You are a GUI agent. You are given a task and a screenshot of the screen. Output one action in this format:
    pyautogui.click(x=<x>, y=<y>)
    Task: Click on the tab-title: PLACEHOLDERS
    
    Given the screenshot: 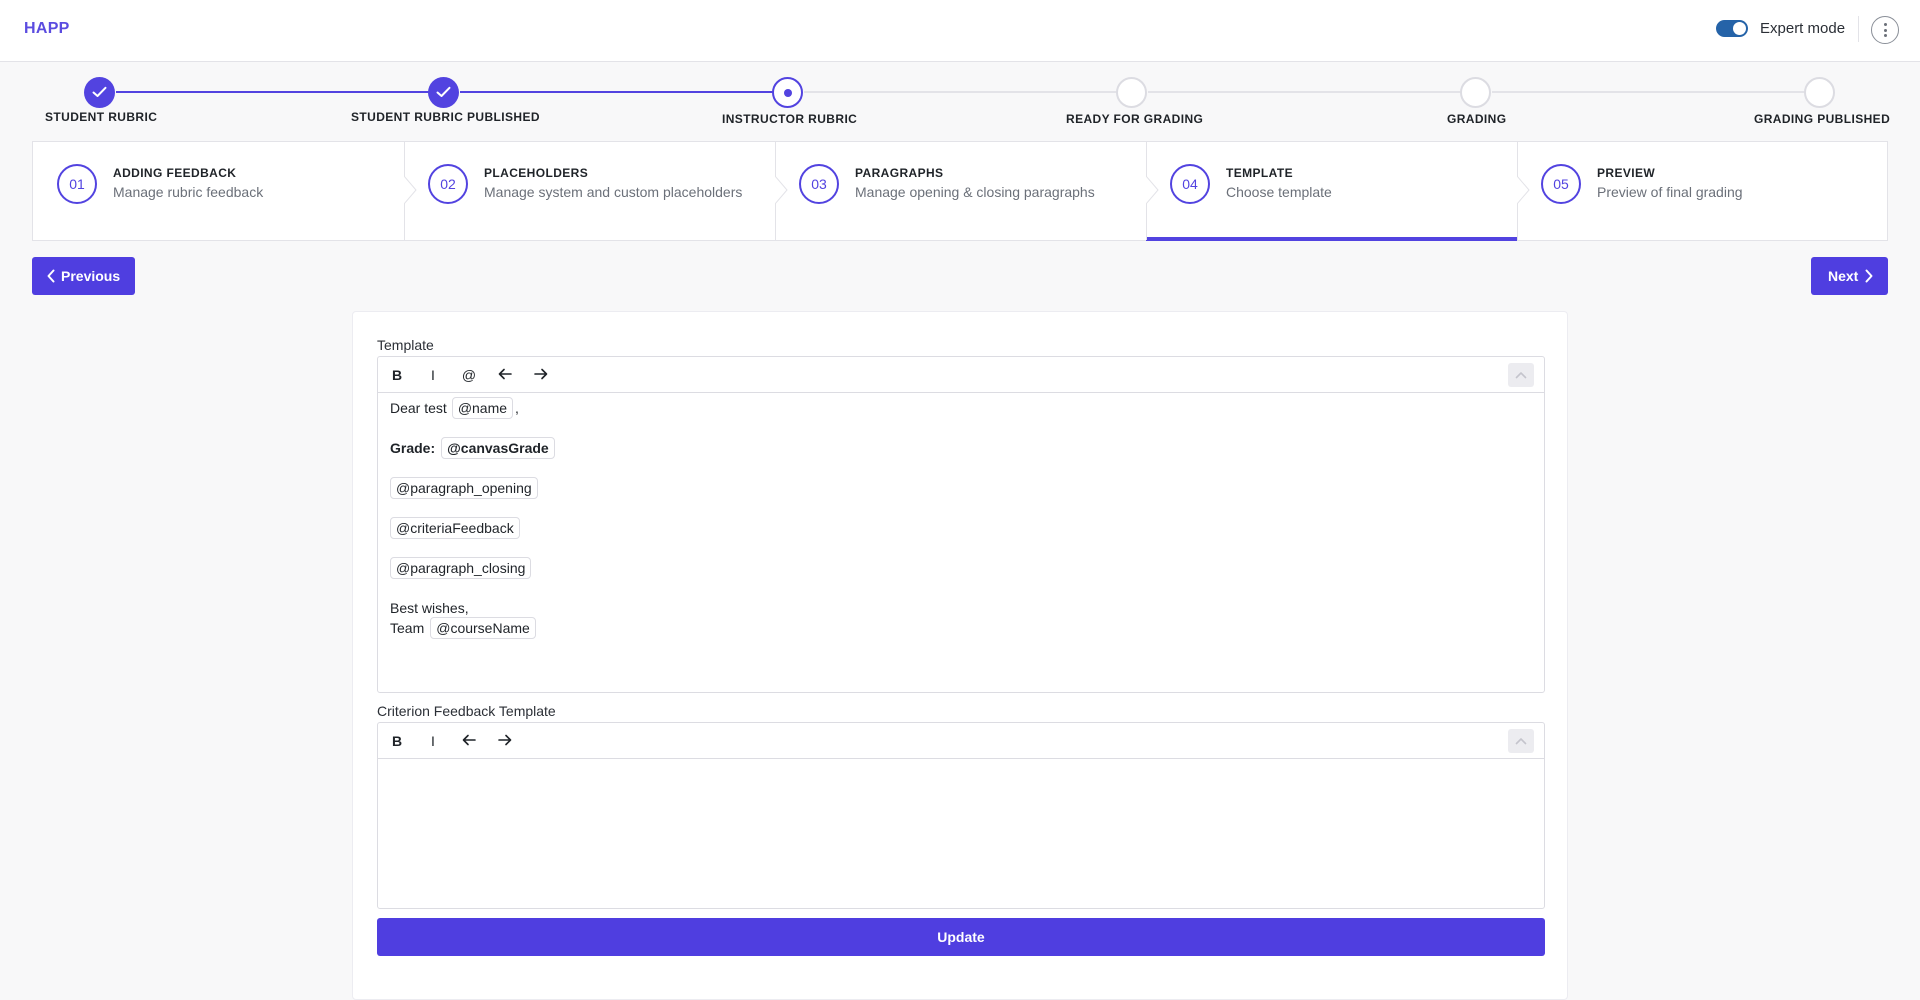 What is the action you would take?
    pyautogui.click(x=536, y=173)
    